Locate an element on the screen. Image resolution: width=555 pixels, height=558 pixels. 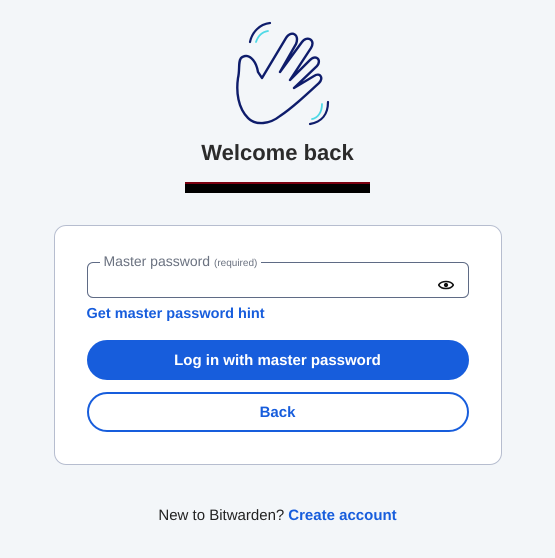
footer-text: New to Bitwarden? is located at coordinates (221, 515).